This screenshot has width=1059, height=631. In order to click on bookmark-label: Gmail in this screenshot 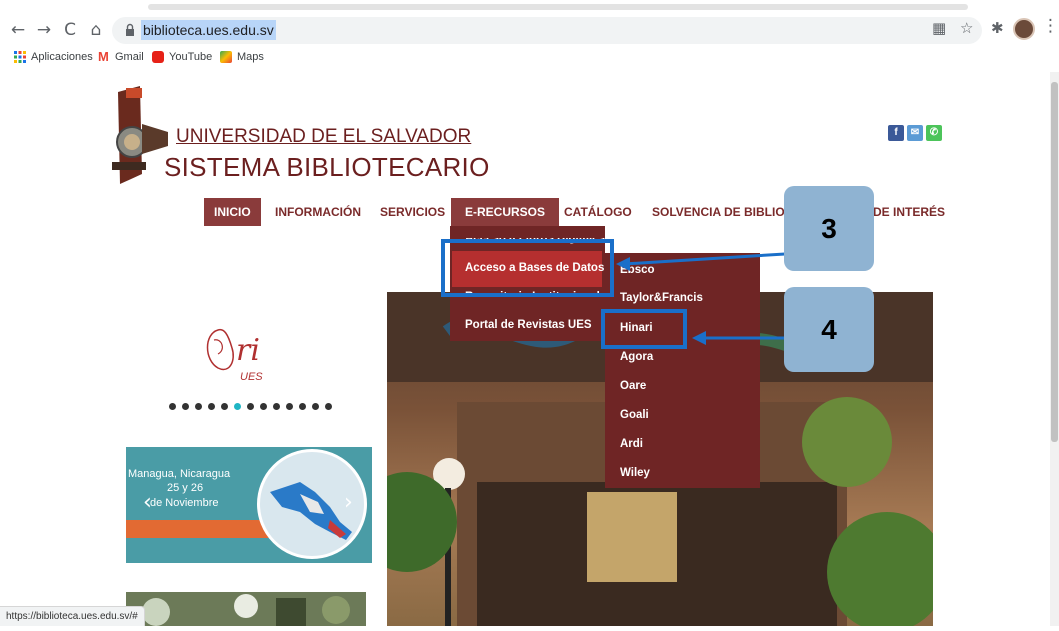, I will do `click(129, 57)`.